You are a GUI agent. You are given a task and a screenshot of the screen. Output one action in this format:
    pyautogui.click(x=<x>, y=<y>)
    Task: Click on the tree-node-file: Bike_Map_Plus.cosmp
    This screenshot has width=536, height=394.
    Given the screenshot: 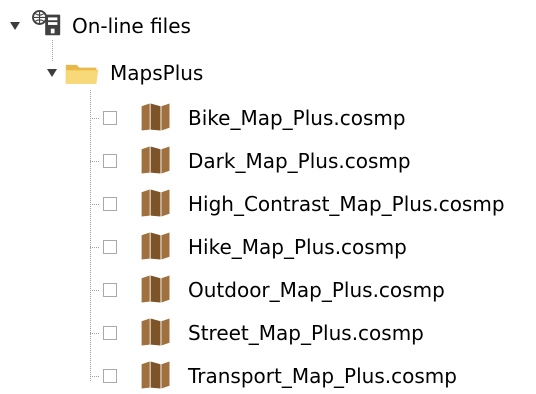 What is the action you would take?
    pyautogui.click(x=215, y=118)
    